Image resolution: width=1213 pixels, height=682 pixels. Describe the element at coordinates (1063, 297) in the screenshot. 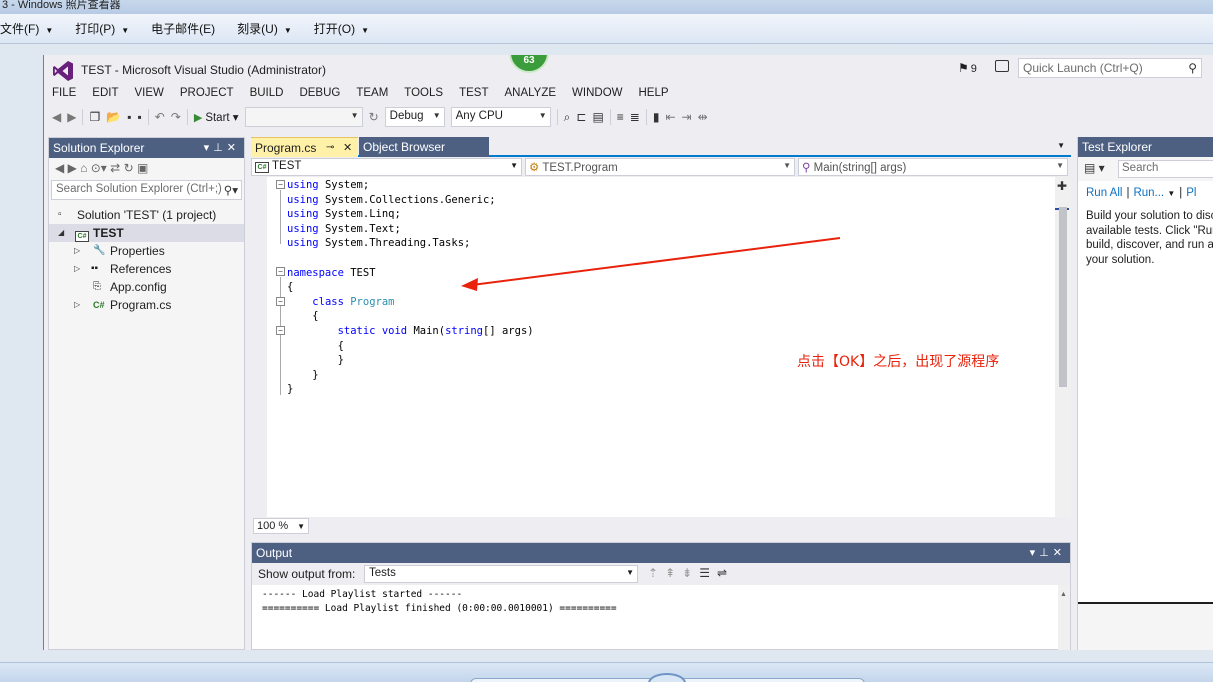

I see `scroll-thumb` at that location.